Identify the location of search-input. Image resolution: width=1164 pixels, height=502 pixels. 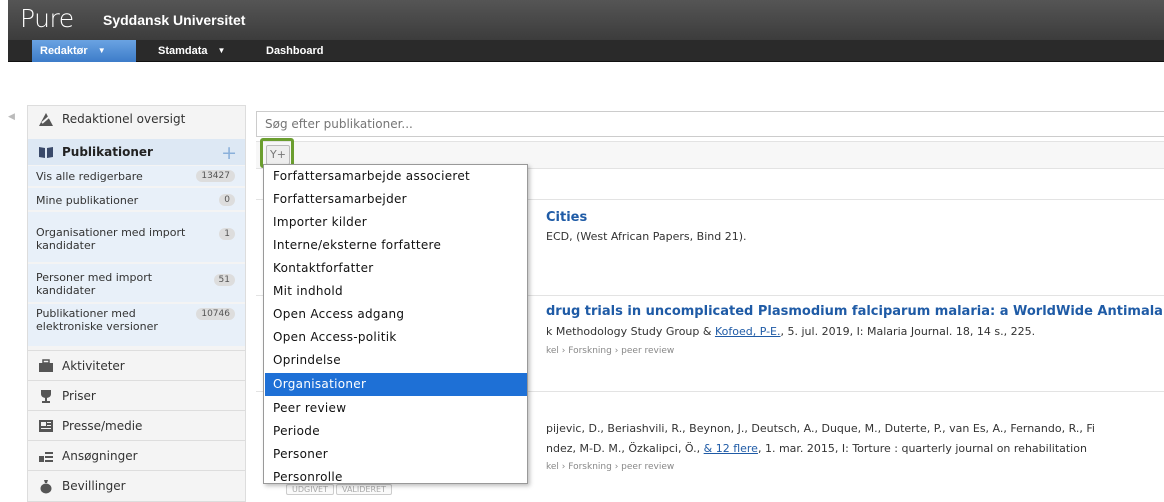
(710, 124).